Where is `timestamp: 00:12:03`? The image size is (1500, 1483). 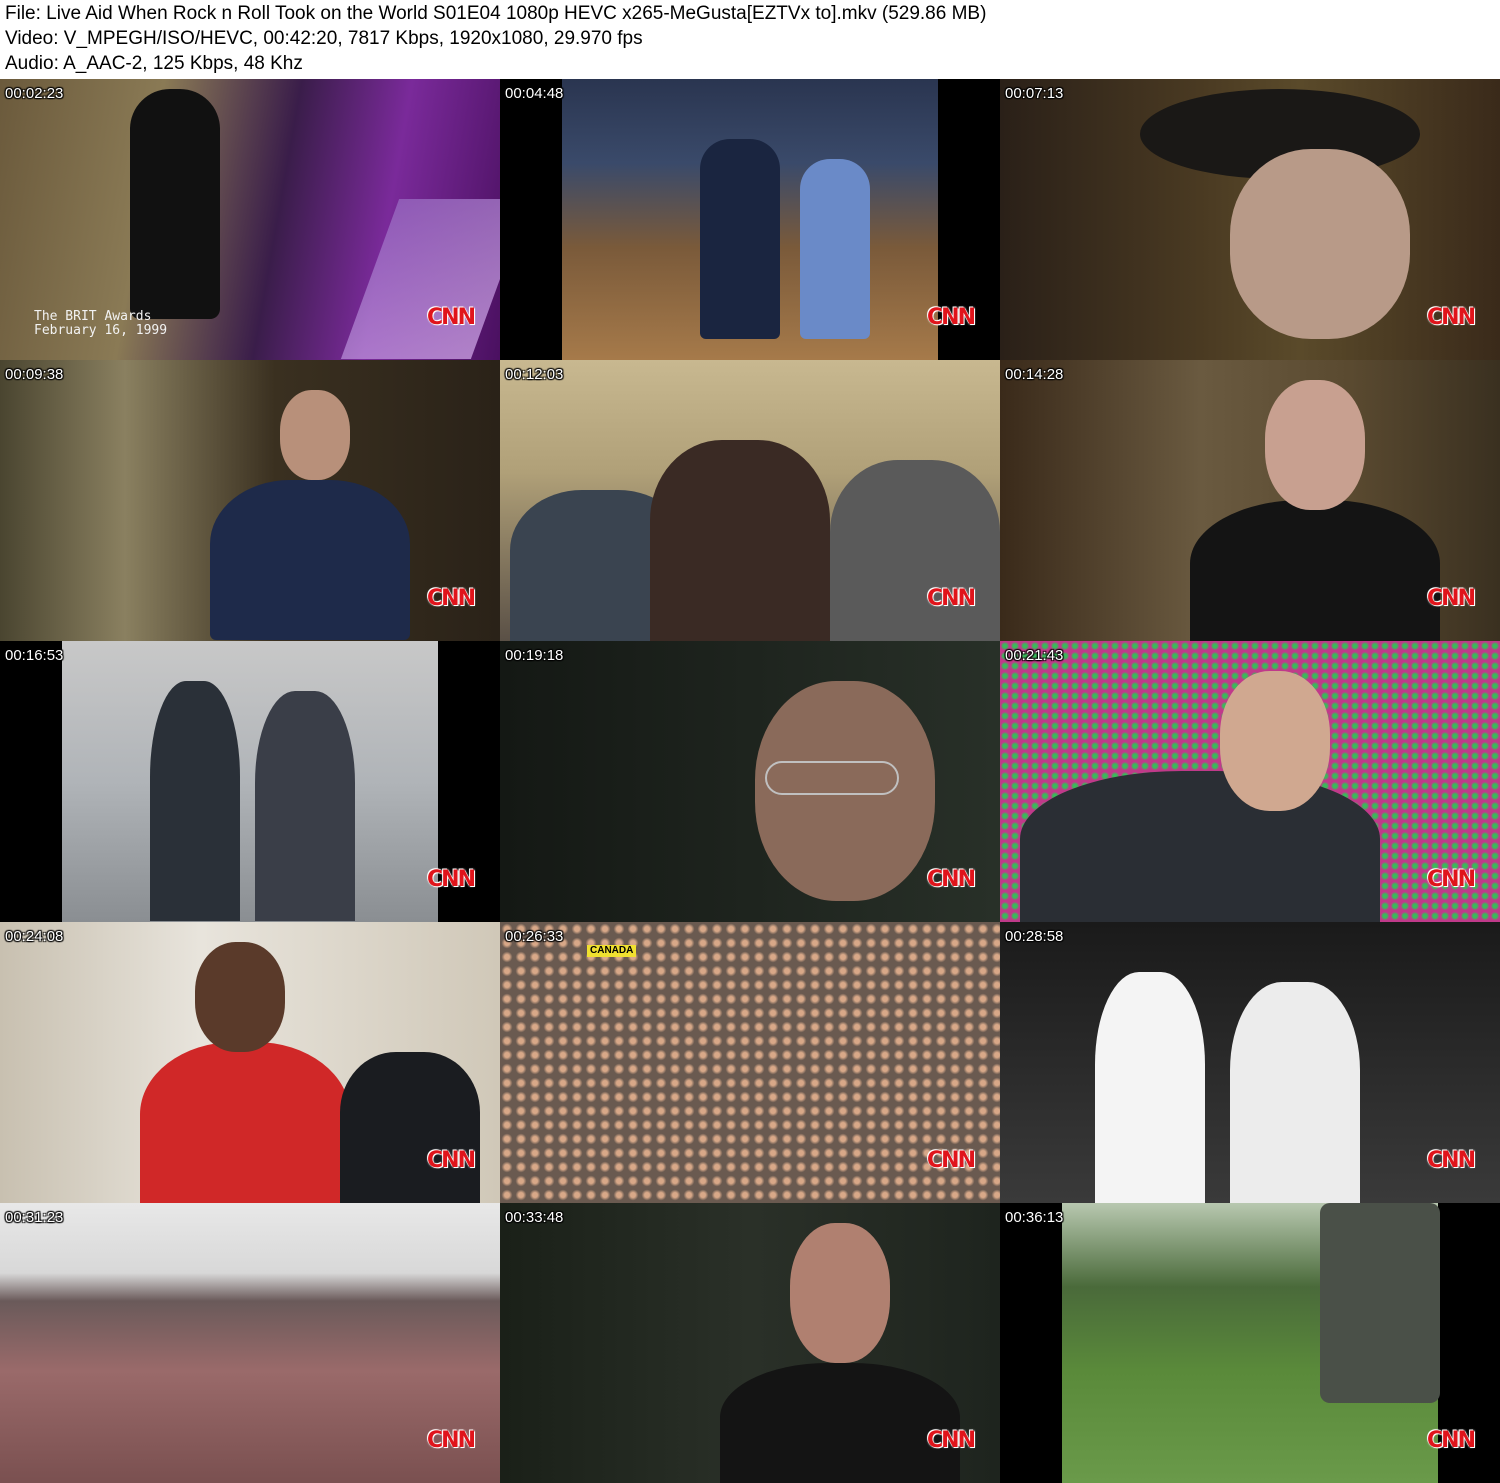 timestamp: 00:12:03 is located at coordinates (534, 374).